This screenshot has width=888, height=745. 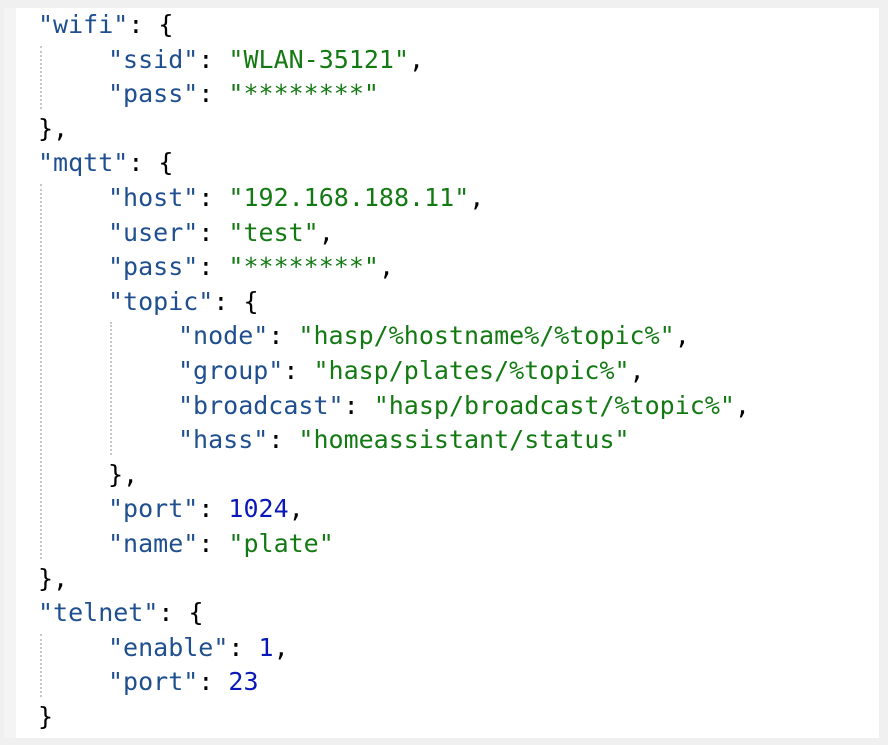 What do you see at coordinates (231, 370) in the screenshot?
I see `json-key: "group"` at bounding box center [231, 370].